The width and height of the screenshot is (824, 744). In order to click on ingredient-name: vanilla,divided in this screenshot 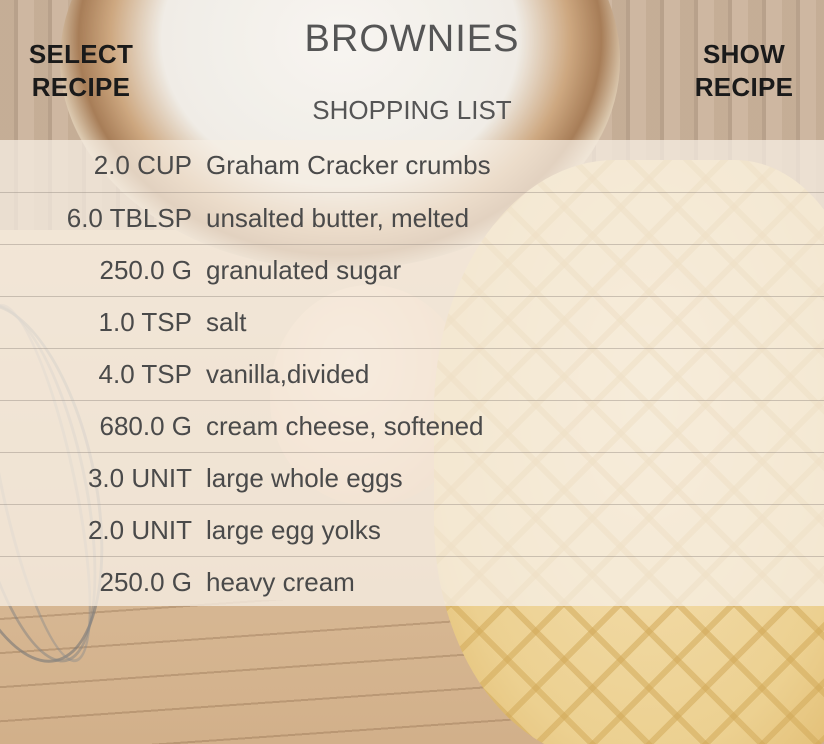, I will do `click(288, 374)`.